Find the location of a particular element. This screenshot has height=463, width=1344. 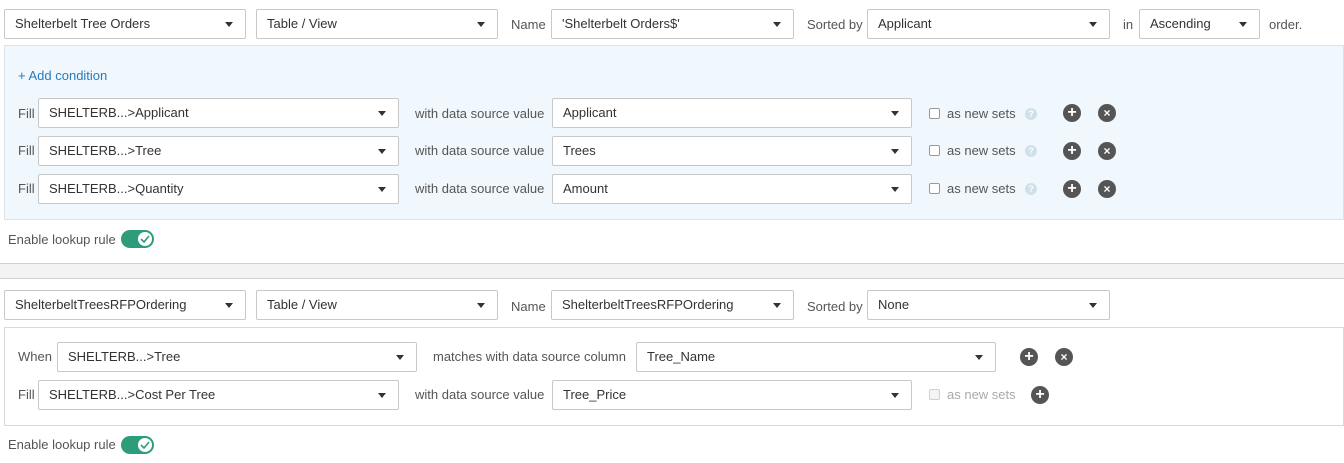

value-select: Amount is located at coordinates (732, 189).